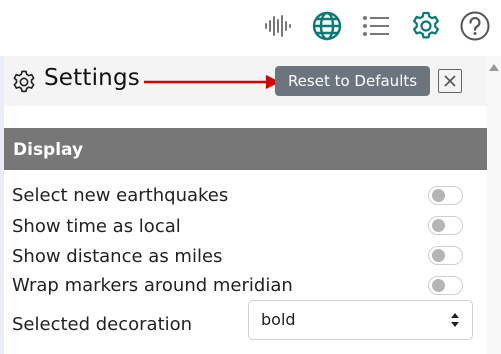  What do you see at coordinates (212, 82) in the screenshot?
I see `red-arrow-annotation` at bounding box center [212, 82].